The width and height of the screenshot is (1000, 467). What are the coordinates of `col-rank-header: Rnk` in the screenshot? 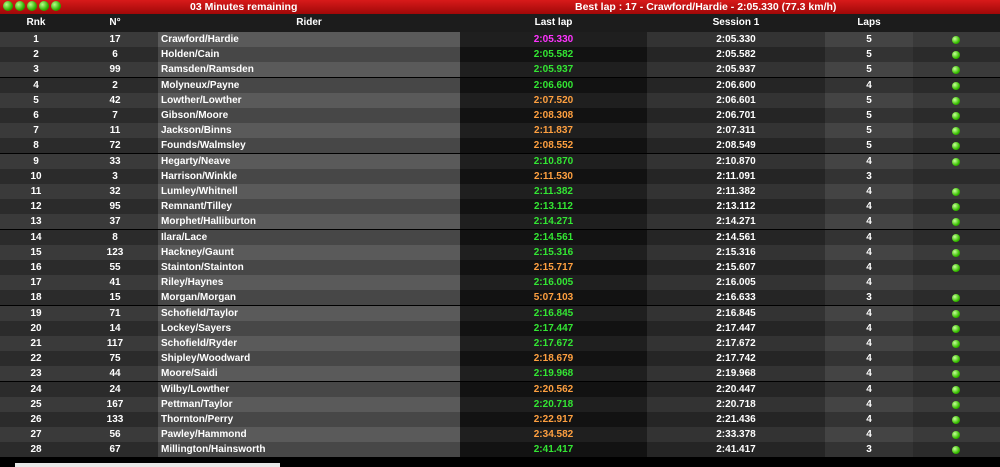 It's located at (36, 23).